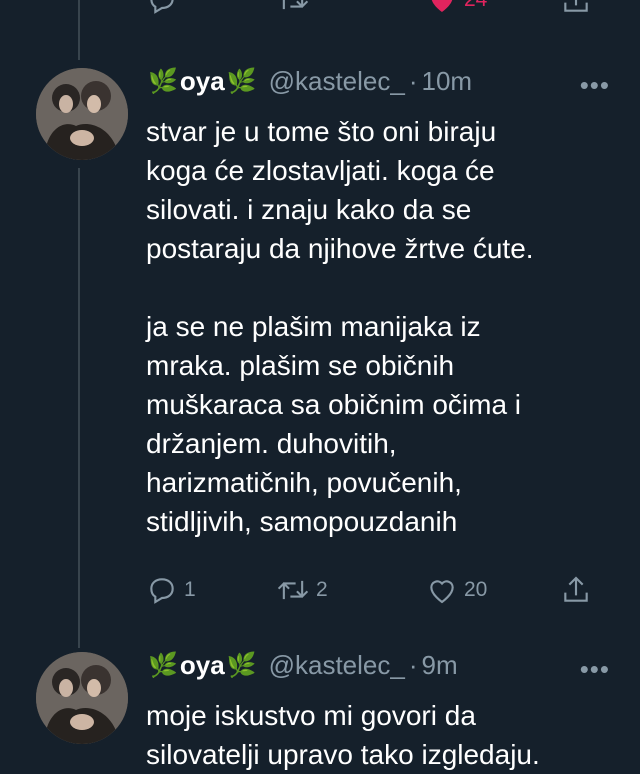  I want to click on thread-line-top, so click(79, 30).